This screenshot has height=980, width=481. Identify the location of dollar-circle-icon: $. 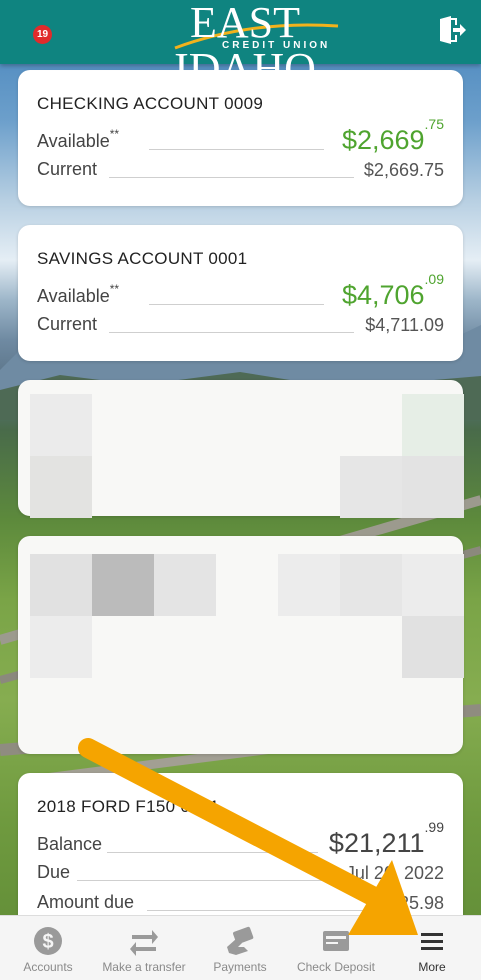
(48, 941).